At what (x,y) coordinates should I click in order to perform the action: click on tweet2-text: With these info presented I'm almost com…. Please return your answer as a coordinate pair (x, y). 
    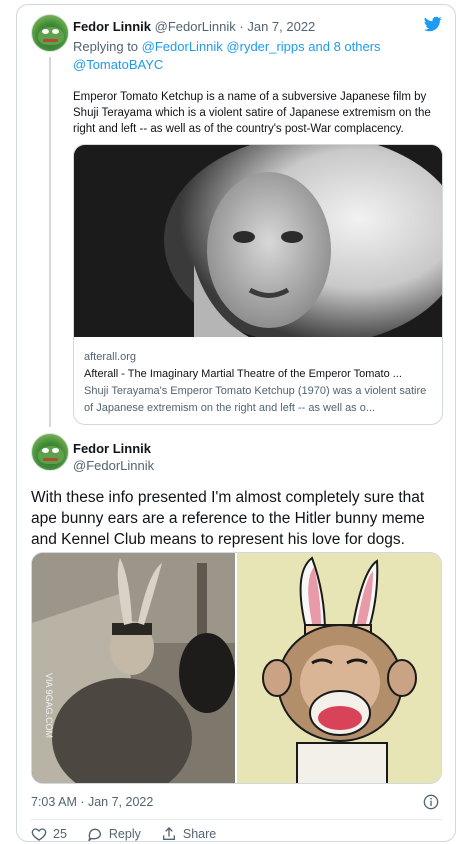
    Looking at the image, I should click on (228, 518).